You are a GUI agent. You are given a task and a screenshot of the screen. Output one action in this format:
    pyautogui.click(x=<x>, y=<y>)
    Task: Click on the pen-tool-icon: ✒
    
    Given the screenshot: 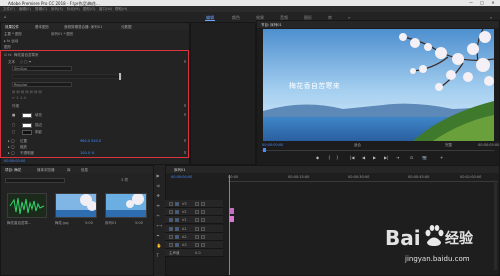 What is the action you would take?
    pyautogui.click(x=158, y=235)
    